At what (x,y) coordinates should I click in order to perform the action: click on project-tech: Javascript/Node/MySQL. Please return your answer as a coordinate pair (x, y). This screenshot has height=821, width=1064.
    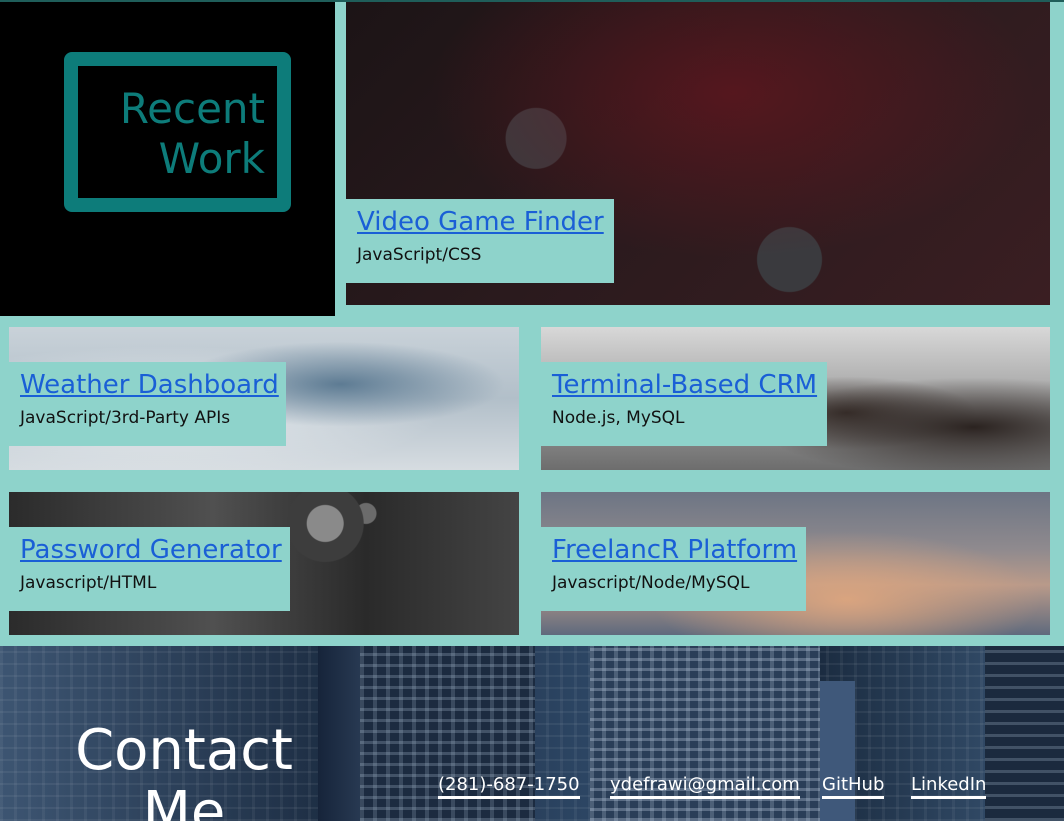
    Looking at the image, I should click on (651, 583).